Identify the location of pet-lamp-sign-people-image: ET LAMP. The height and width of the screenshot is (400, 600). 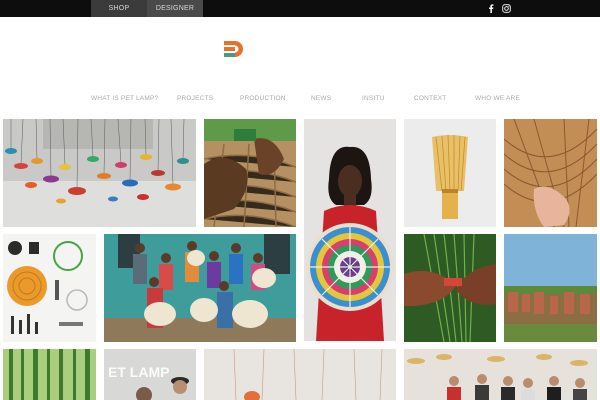
(150, 374).